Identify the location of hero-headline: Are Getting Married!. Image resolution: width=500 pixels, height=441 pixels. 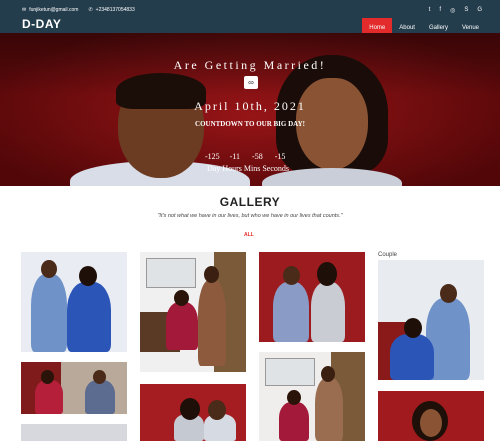
(250, 65).